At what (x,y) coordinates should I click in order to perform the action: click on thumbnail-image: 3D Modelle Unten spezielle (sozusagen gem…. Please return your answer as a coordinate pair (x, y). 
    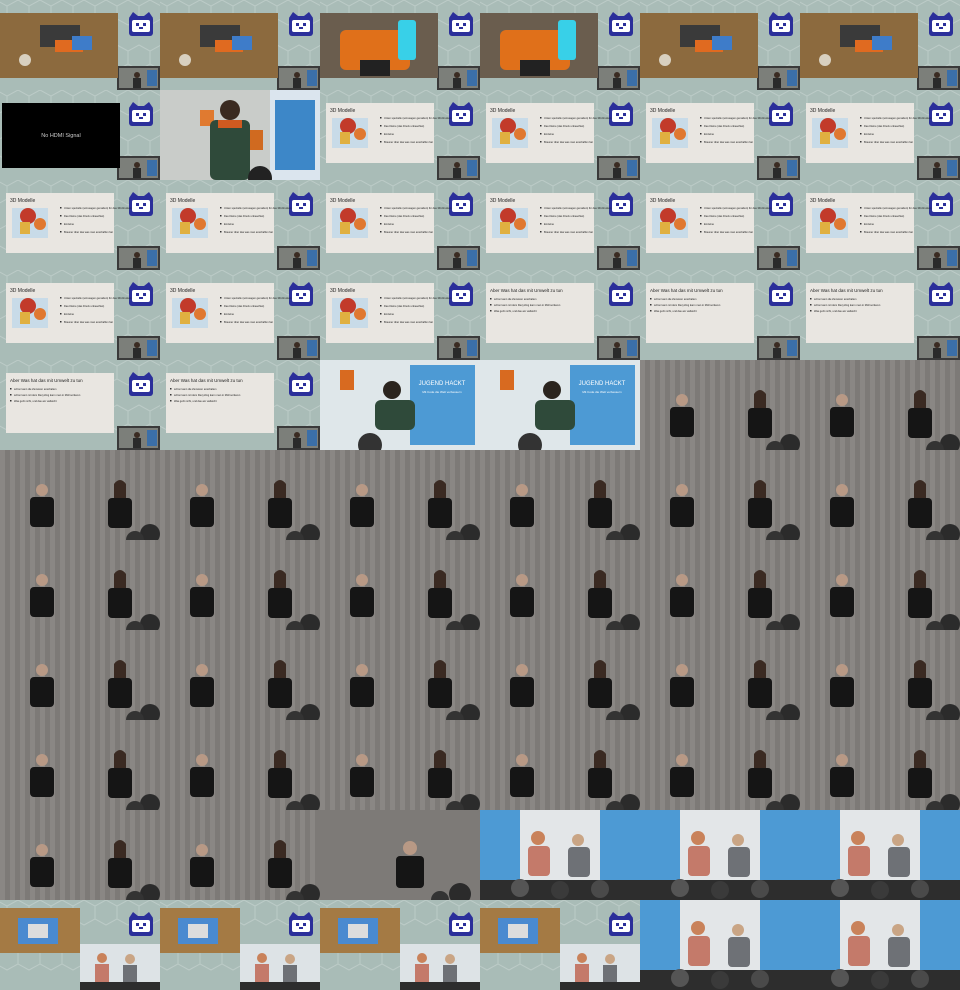
    Looking at the image, I should click on (80, 315).